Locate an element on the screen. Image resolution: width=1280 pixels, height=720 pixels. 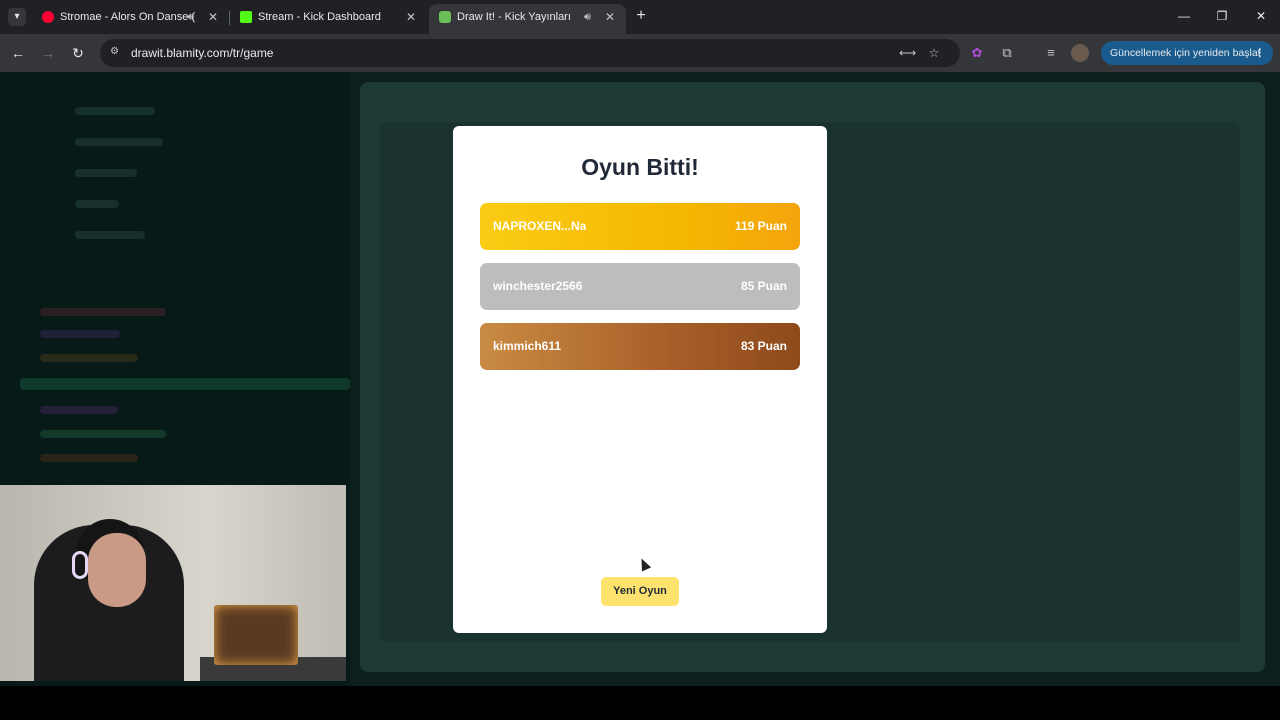
tab-kick-dashboard: Stream - Kick Dashboard ✕ is located at coordinates (328, 19).